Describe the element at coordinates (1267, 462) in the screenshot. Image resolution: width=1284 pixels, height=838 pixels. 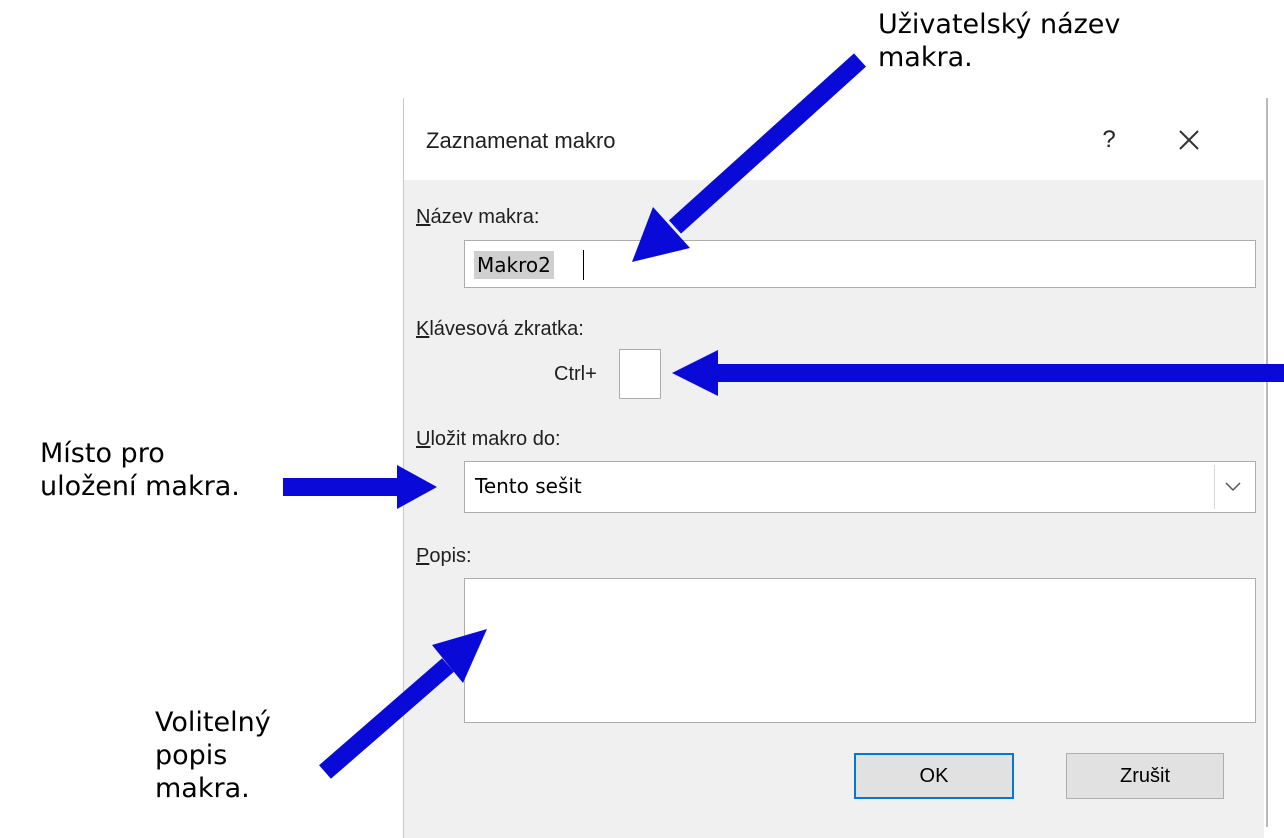
I see `window-edge` at that location.